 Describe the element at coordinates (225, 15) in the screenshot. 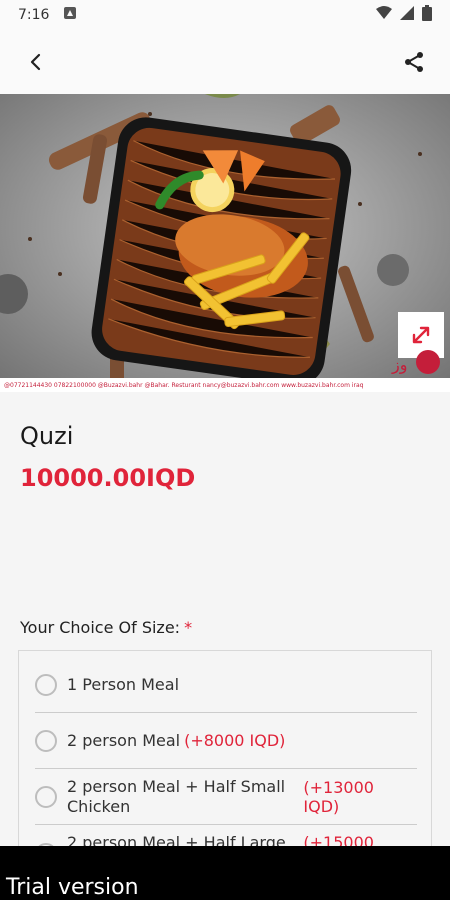

I see `status-bar: 7:16` at that location.